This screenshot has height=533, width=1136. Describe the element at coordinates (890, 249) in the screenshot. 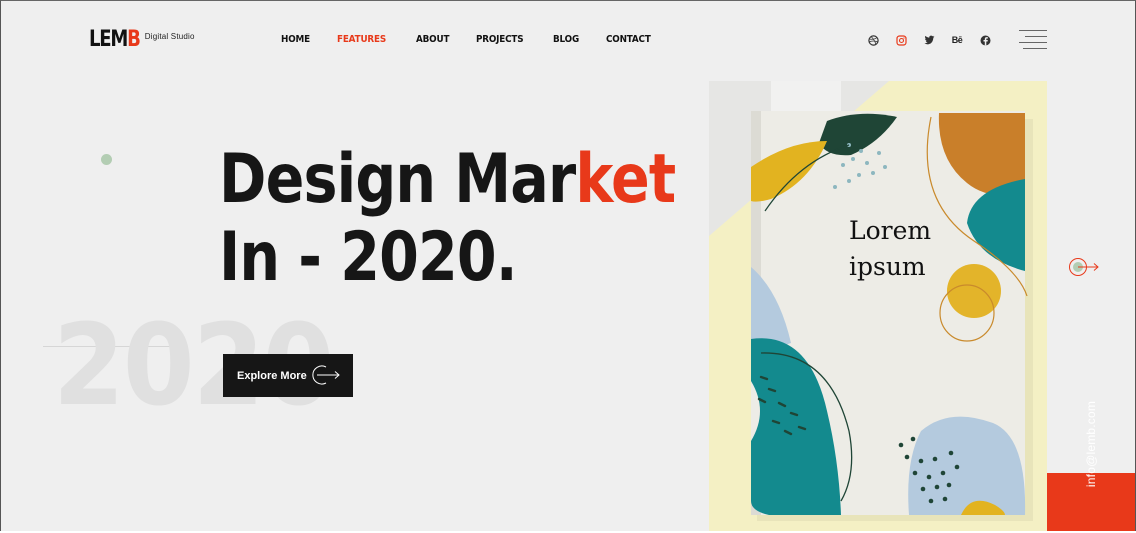

I see `book-title: Lorem ipsum` at that location.